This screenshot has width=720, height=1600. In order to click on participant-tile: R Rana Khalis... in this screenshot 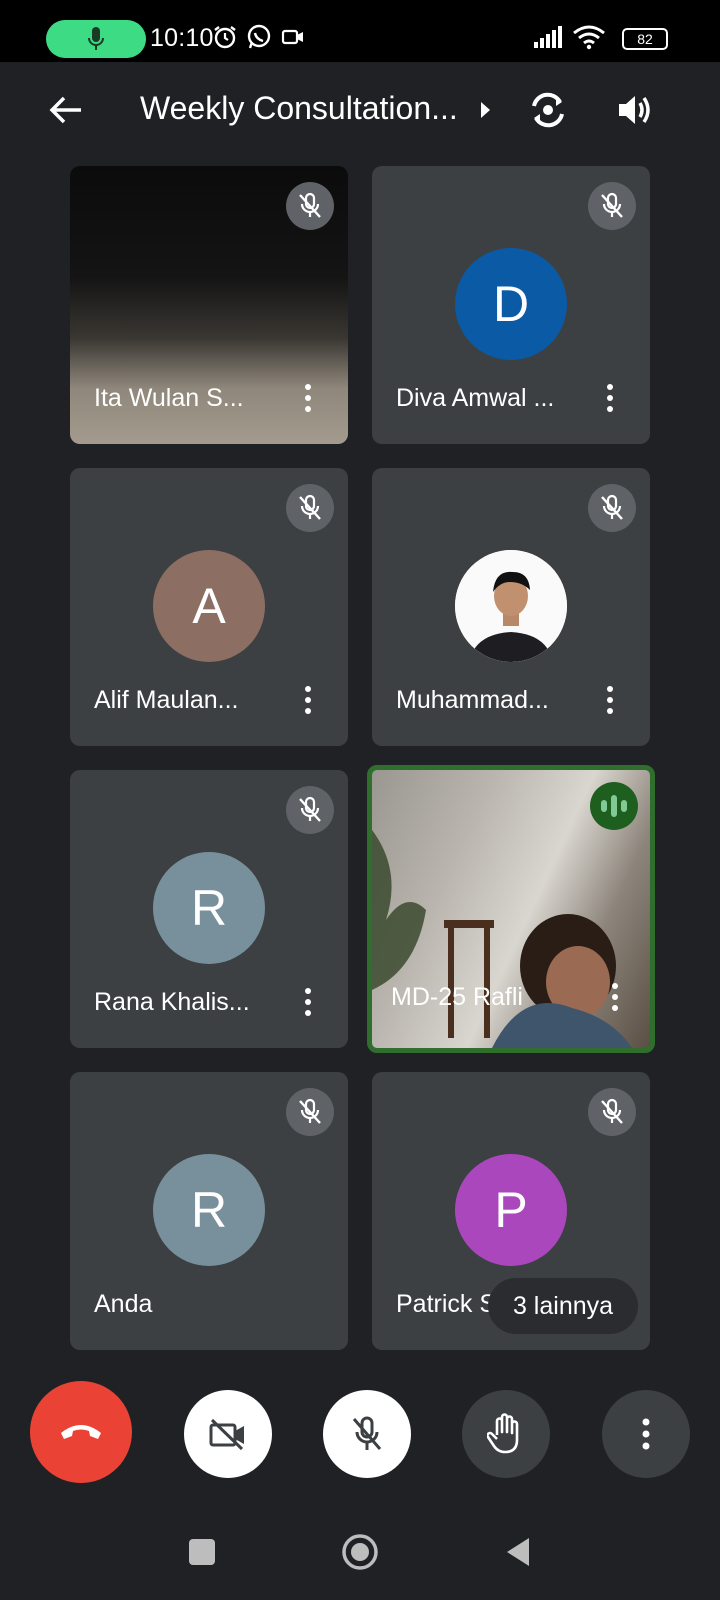, I will do `click(209, 909)`.